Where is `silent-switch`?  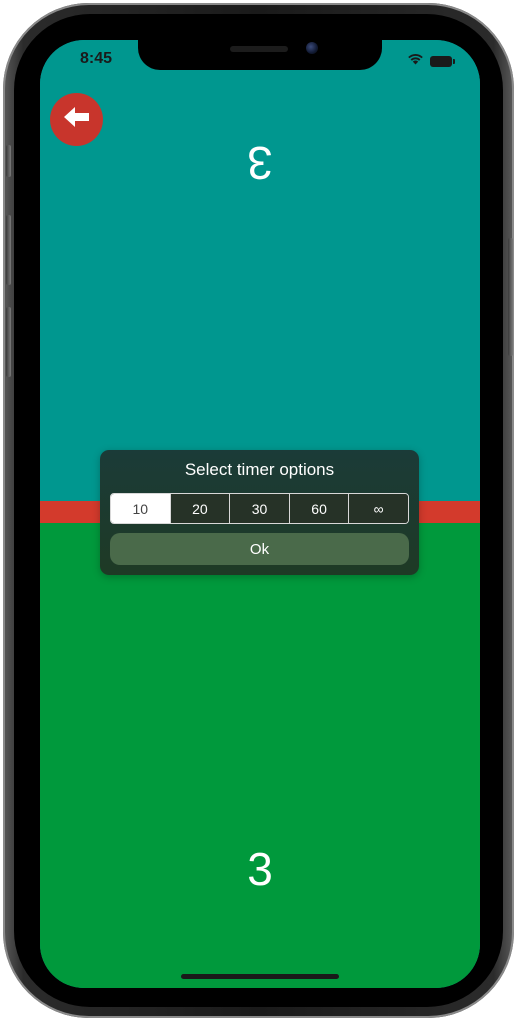
silent-switch is located at coordinates (8, 161).